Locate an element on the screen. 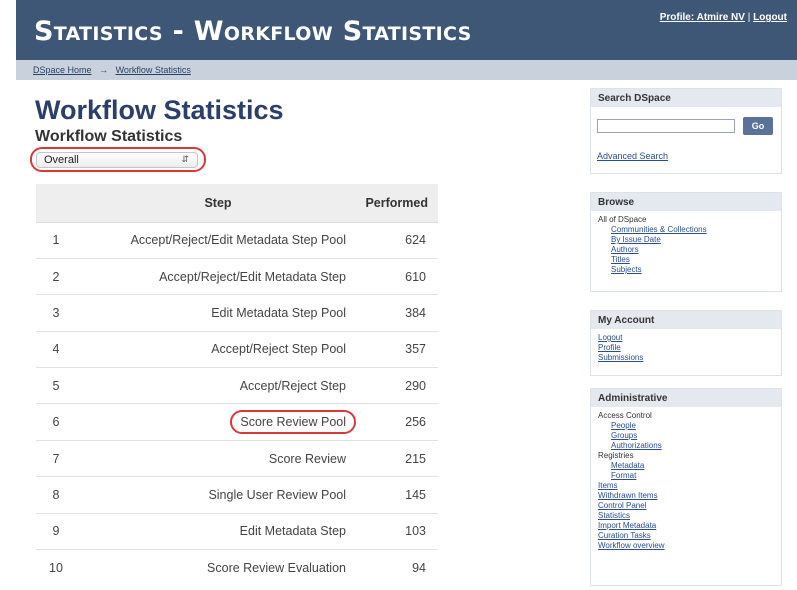  admin-link-statistics: Statistics is located at coordinates (686, 516).